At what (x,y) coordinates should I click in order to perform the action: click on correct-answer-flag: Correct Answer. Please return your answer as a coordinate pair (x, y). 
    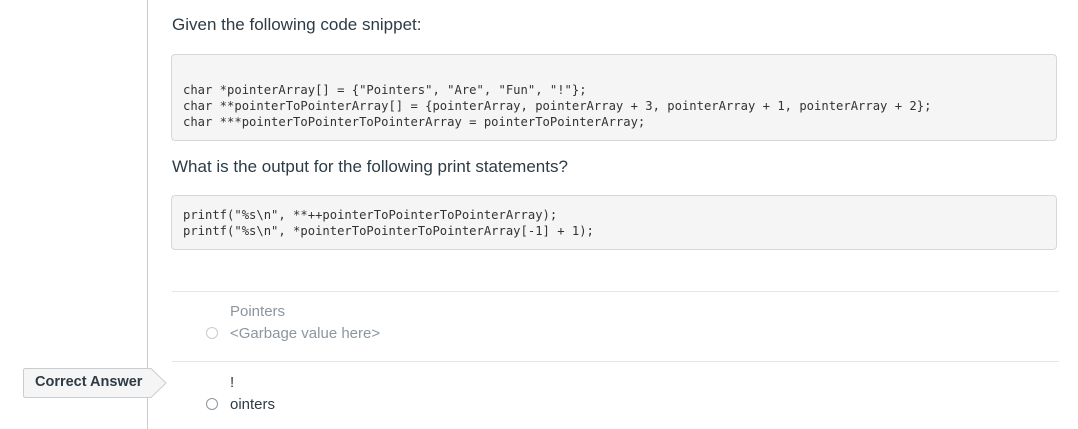
    Looking at the image, I should click on (95, 383).